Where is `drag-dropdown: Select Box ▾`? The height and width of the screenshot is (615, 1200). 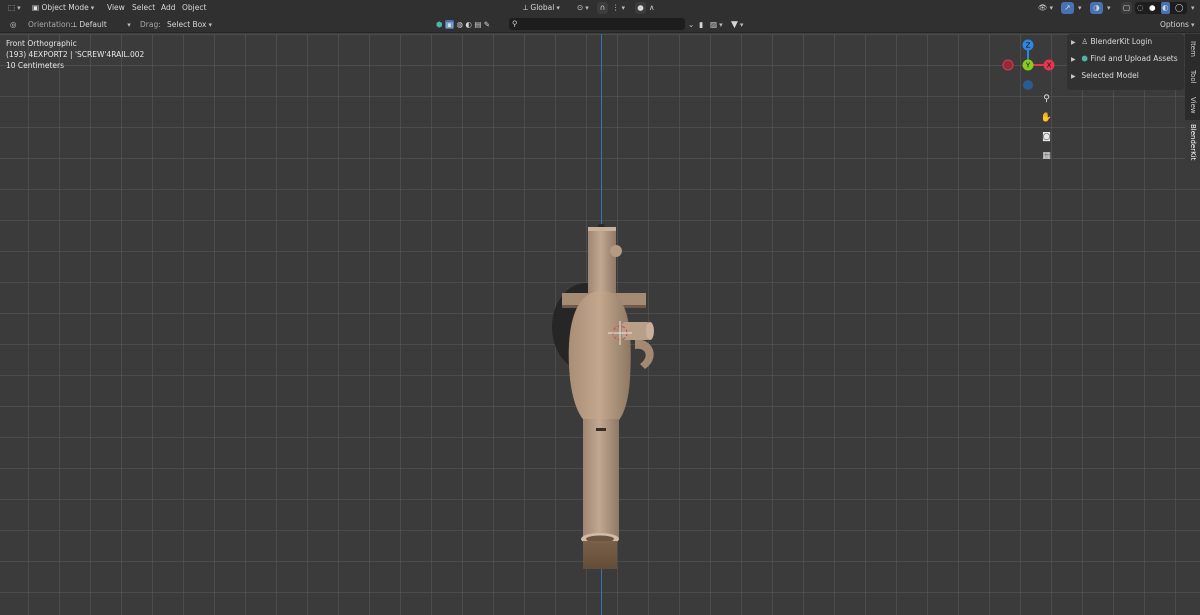
drag-dropdown: Select Box ▾ is located at coordinates (189, 25).